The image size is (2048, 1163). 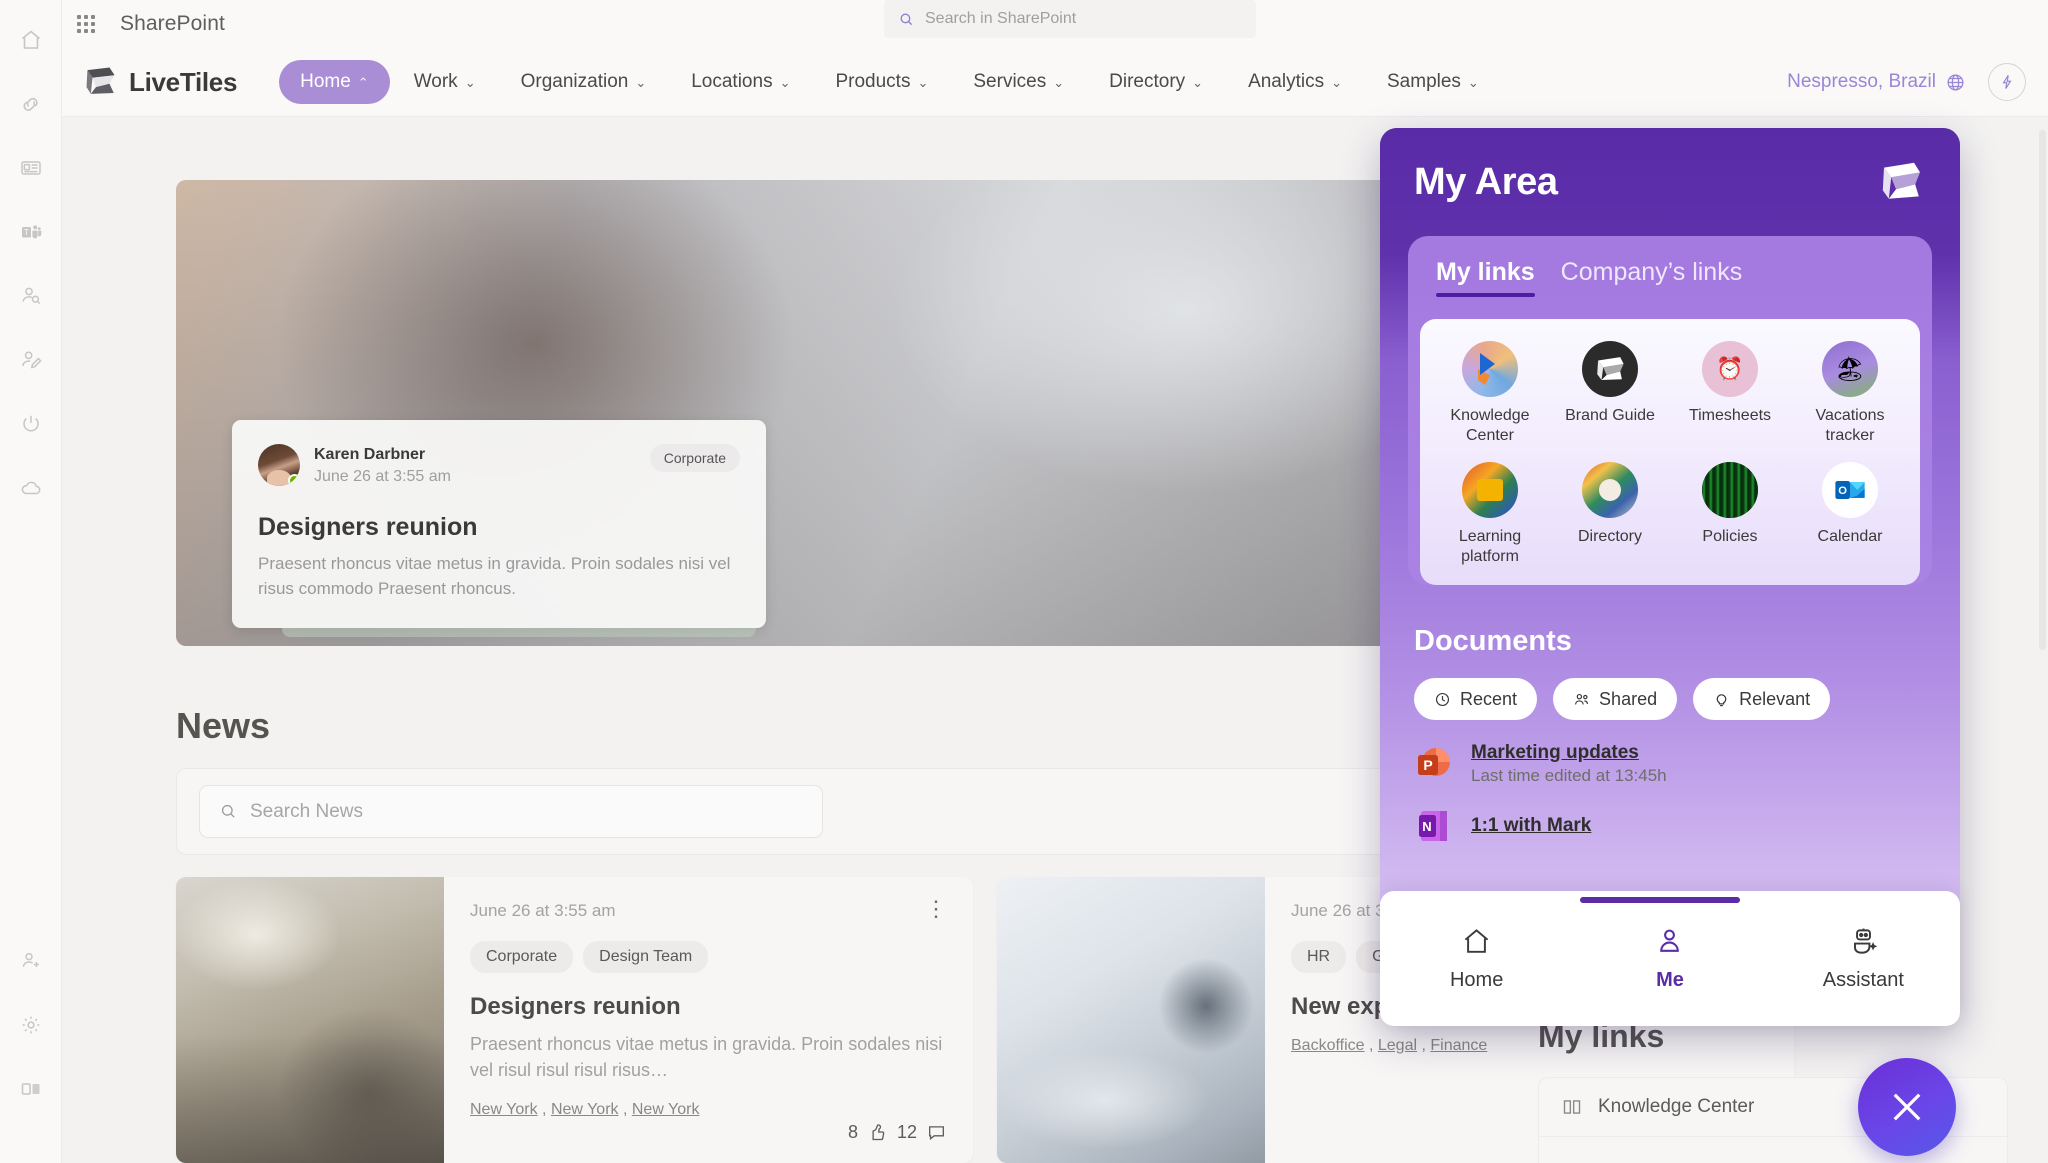 What do you see at coordinates (1660, 900) in the screenshot?
I see `panel-drag-handle` at bounding box center [1660, 900].